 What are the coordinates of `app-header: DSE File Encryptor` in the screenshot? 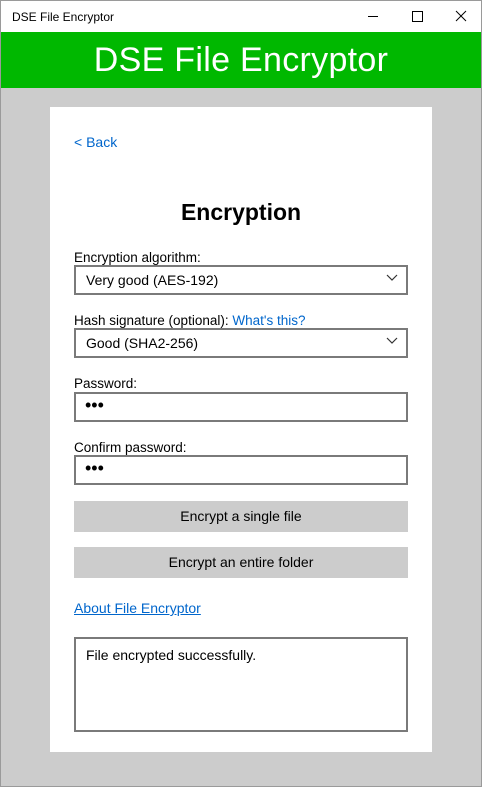 It's located at (241, 60).